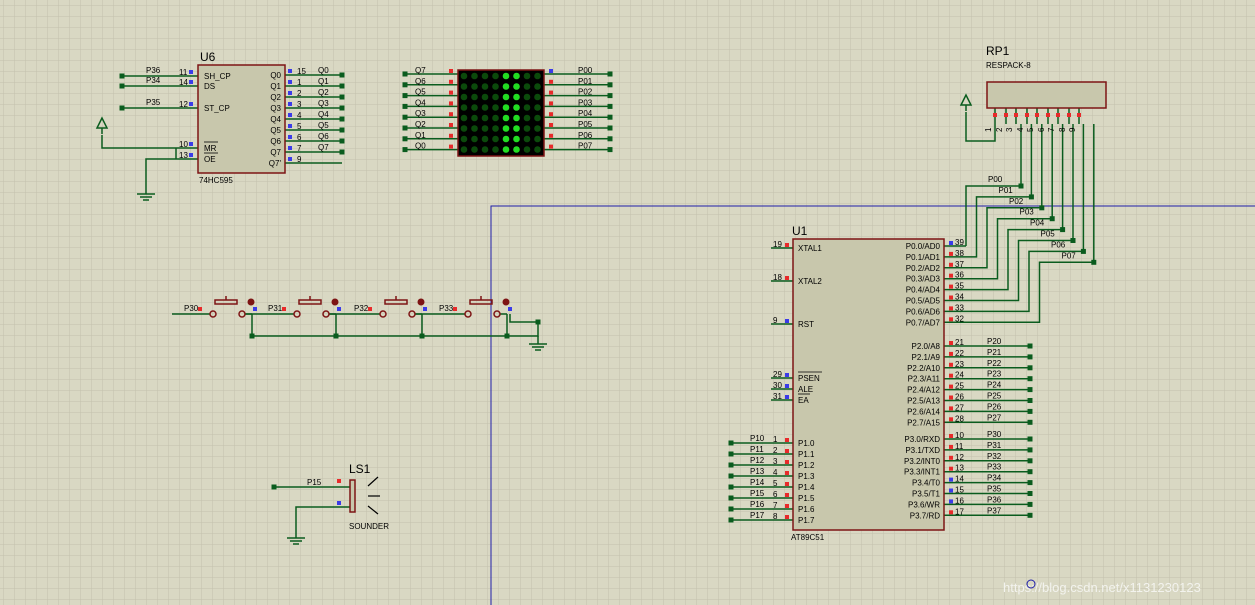 Image resolution: width=1255 pixels, height=605 pixels. I want to click on u6-out-num: 6, so click(299, 137).